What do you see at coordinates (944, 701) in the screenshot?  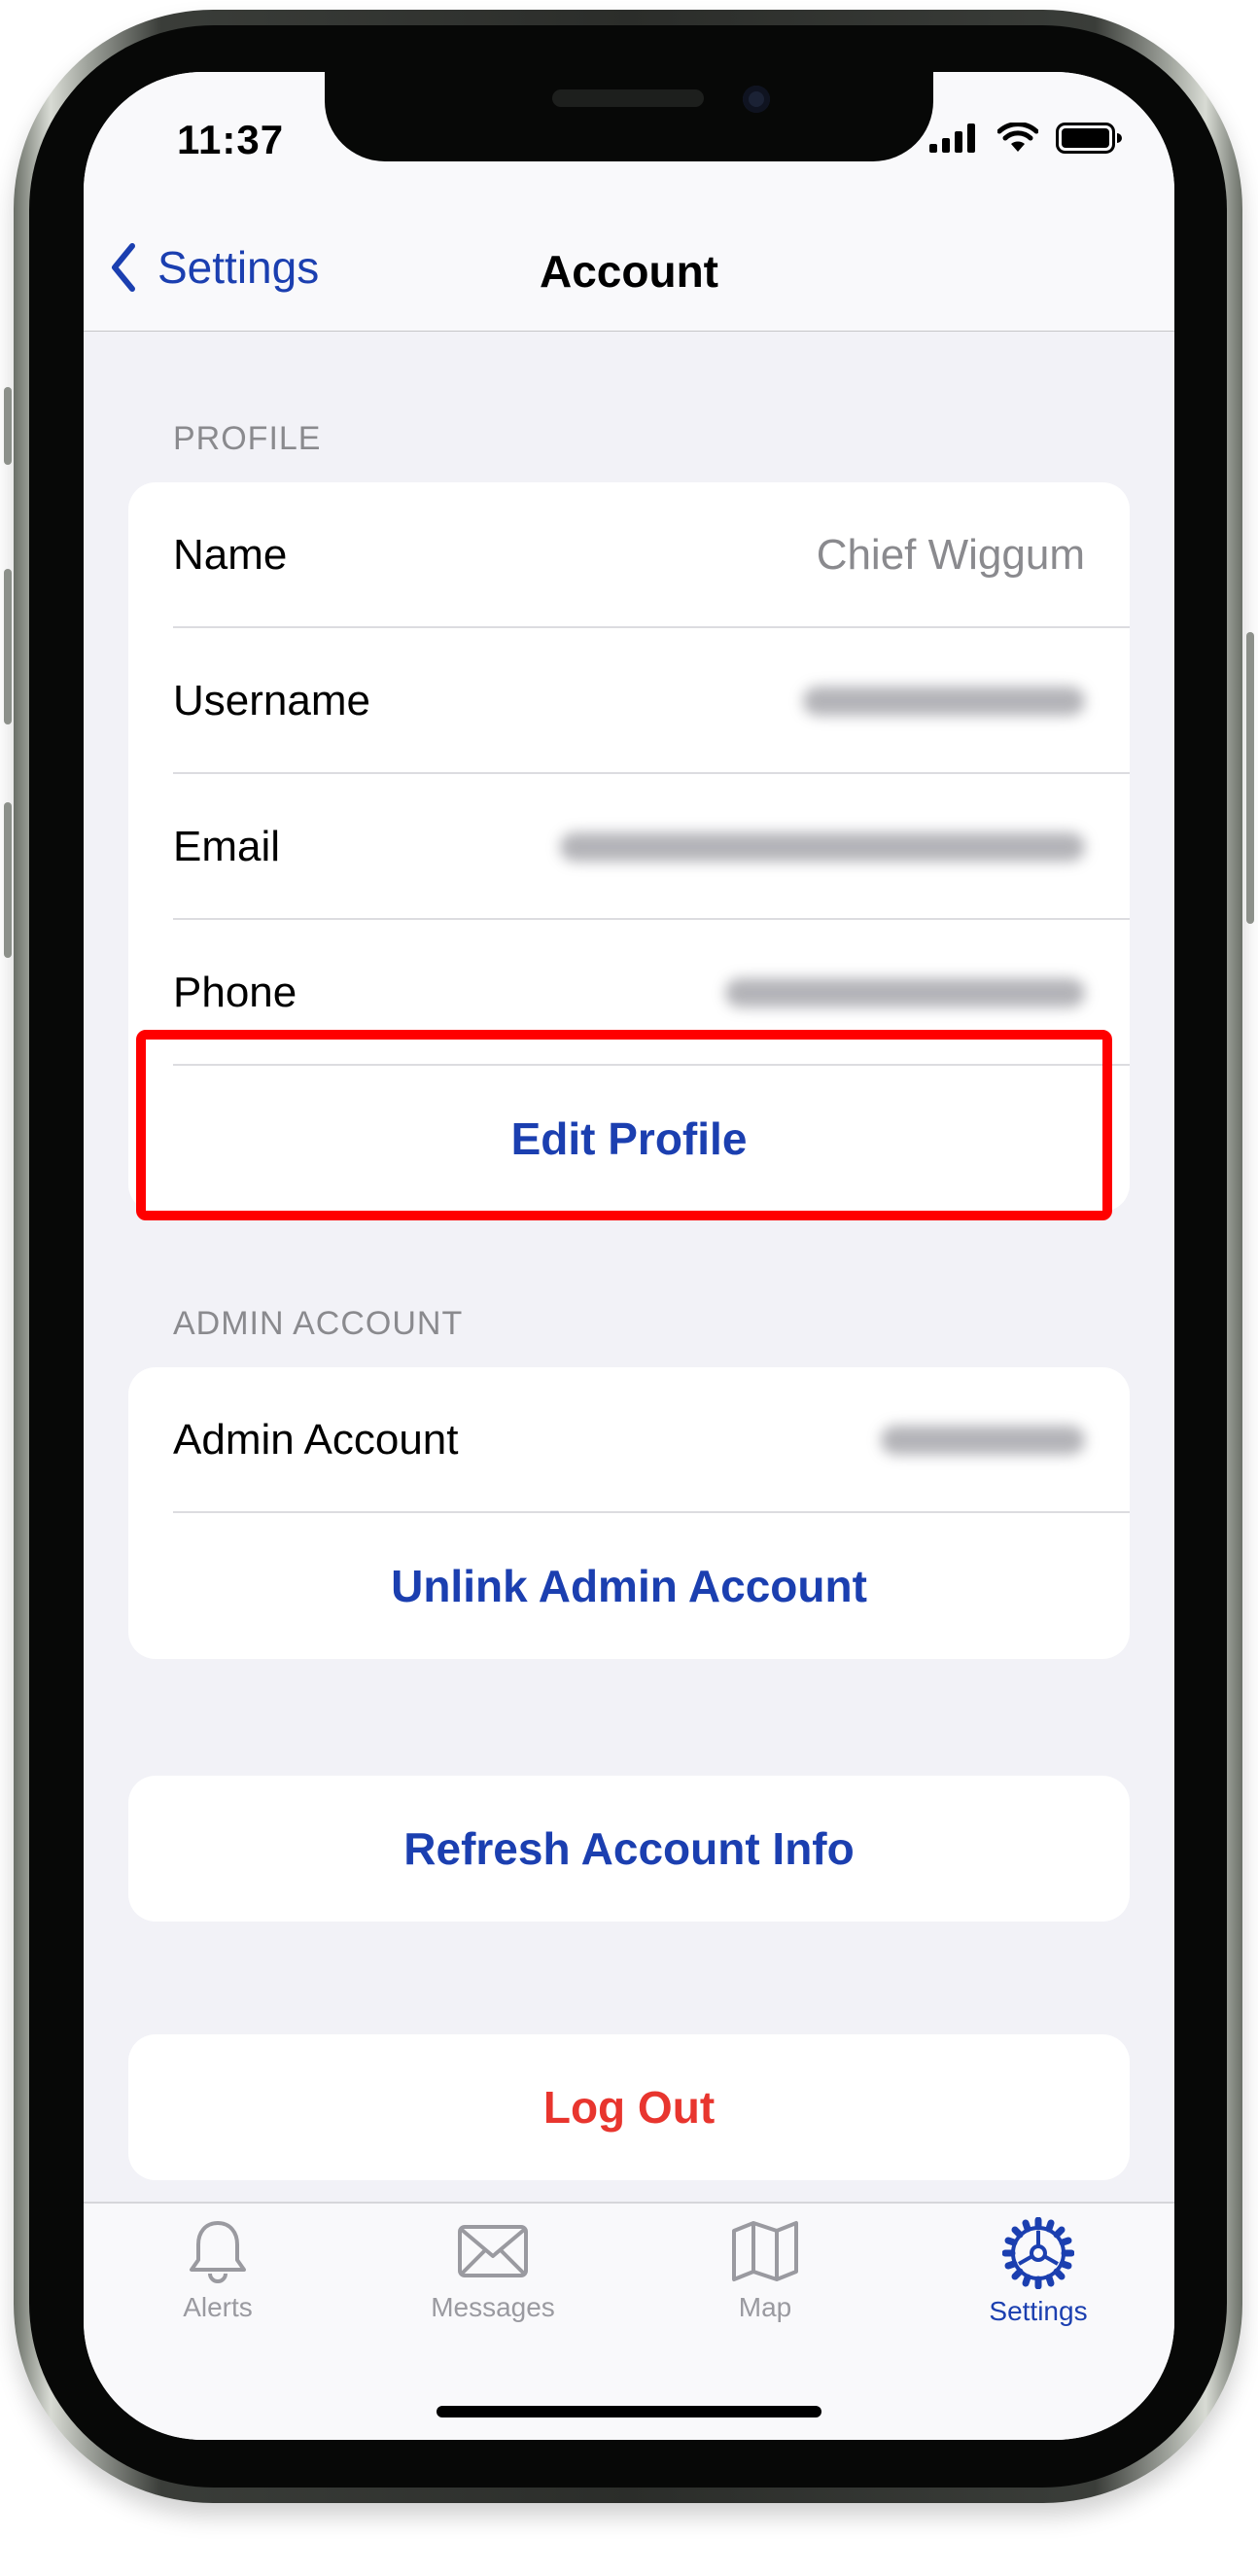 I see `username-redaction` at bounding box center [944, 701].